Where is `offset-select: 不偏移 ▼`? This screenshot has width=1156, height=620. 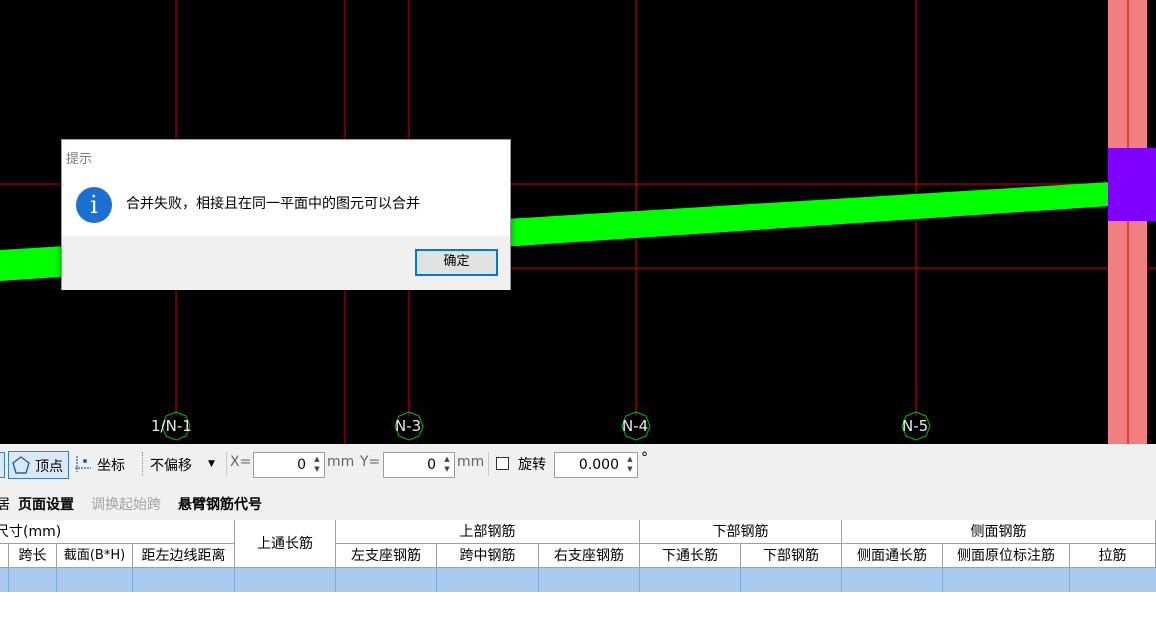 offset-select: 不偏移 ▼ is located at coordinates (185, 465).